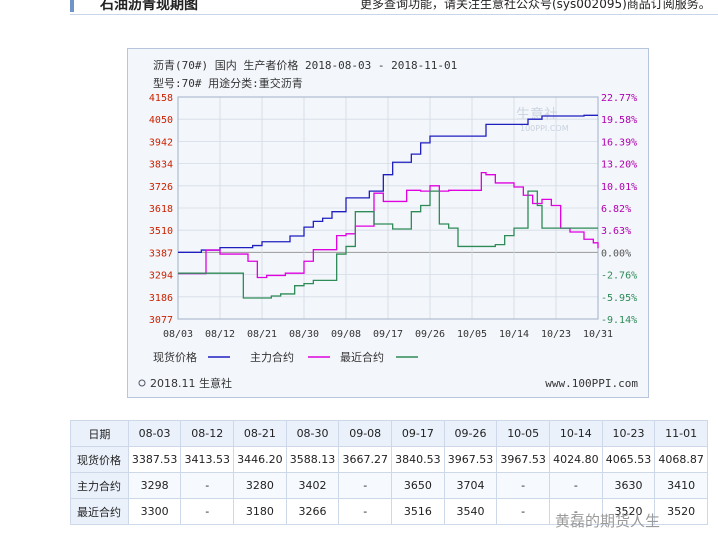 The height and width of the screenshot is (540, 718). I want to click on table-cell: 3516, so click(418, 511).